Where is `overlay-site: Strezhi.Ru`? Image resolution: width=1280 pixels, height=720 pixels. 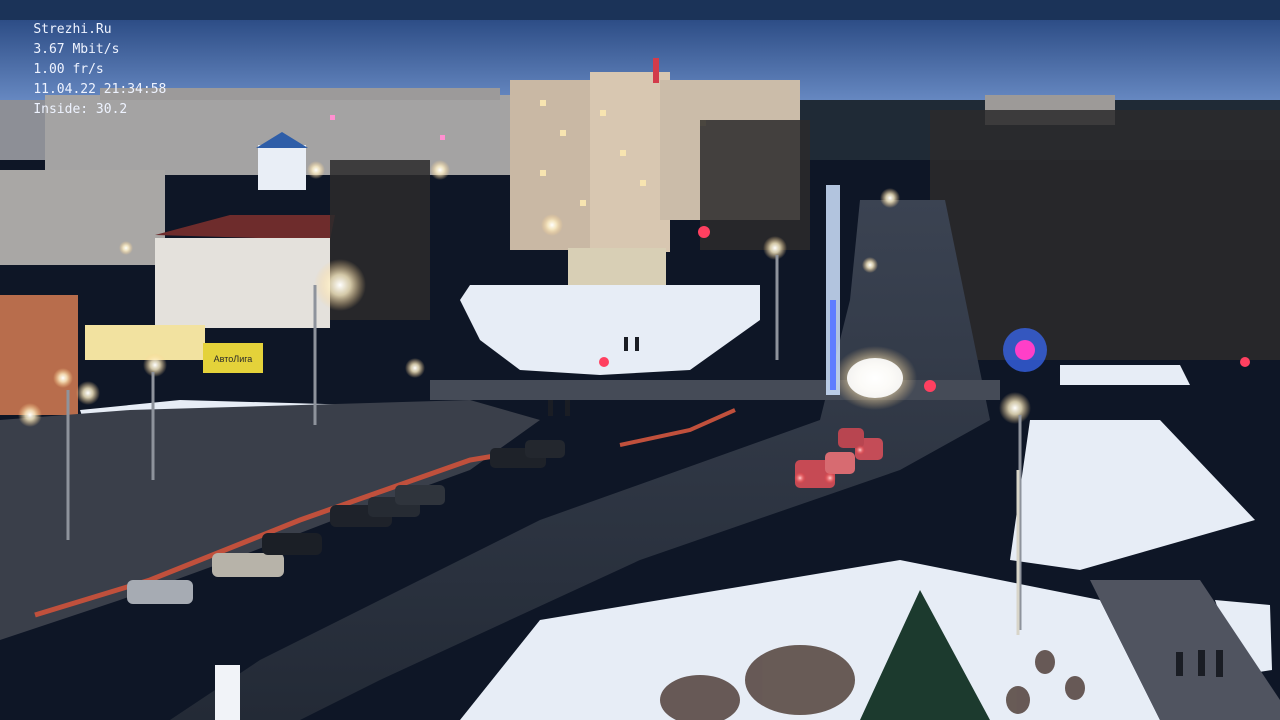 overlay-site: Strezhi.Ru is located at coordinates (72, 29).